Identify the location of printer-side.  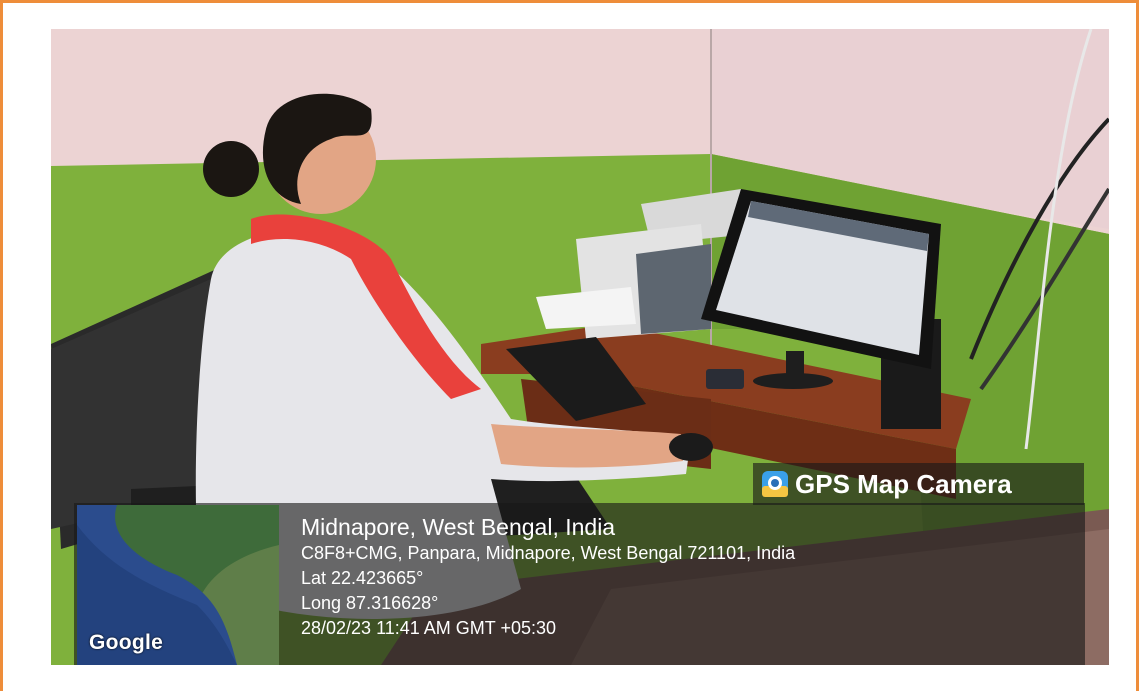
(673, 289).